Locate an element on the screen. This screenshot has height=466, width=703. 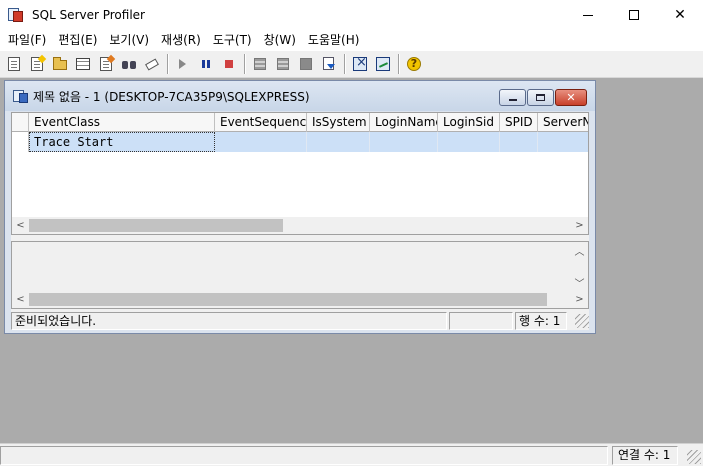
status-message: 준비되었습니다. is located at coordinates (229, 320).